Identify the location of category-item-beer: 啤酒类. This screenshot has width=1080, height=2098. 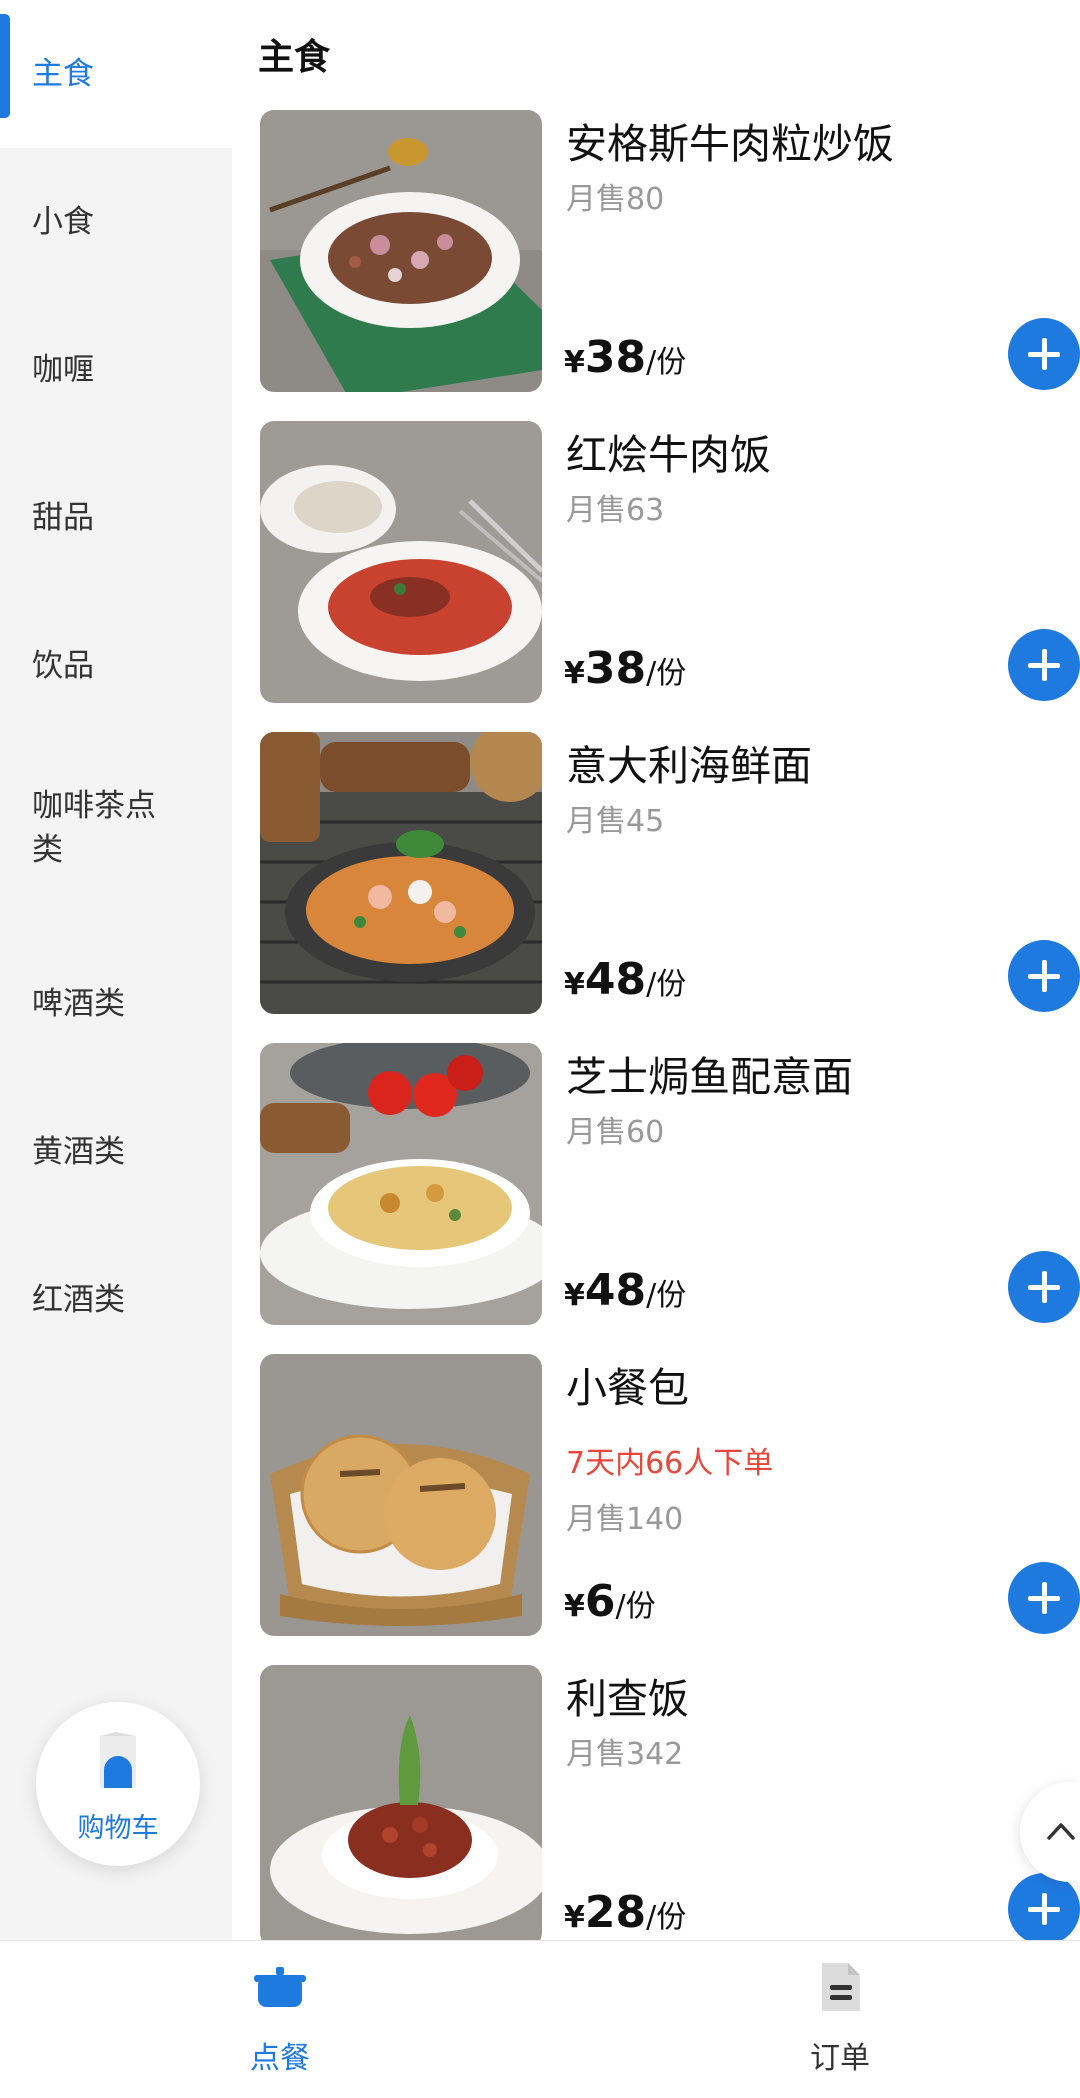
(116, 1004).